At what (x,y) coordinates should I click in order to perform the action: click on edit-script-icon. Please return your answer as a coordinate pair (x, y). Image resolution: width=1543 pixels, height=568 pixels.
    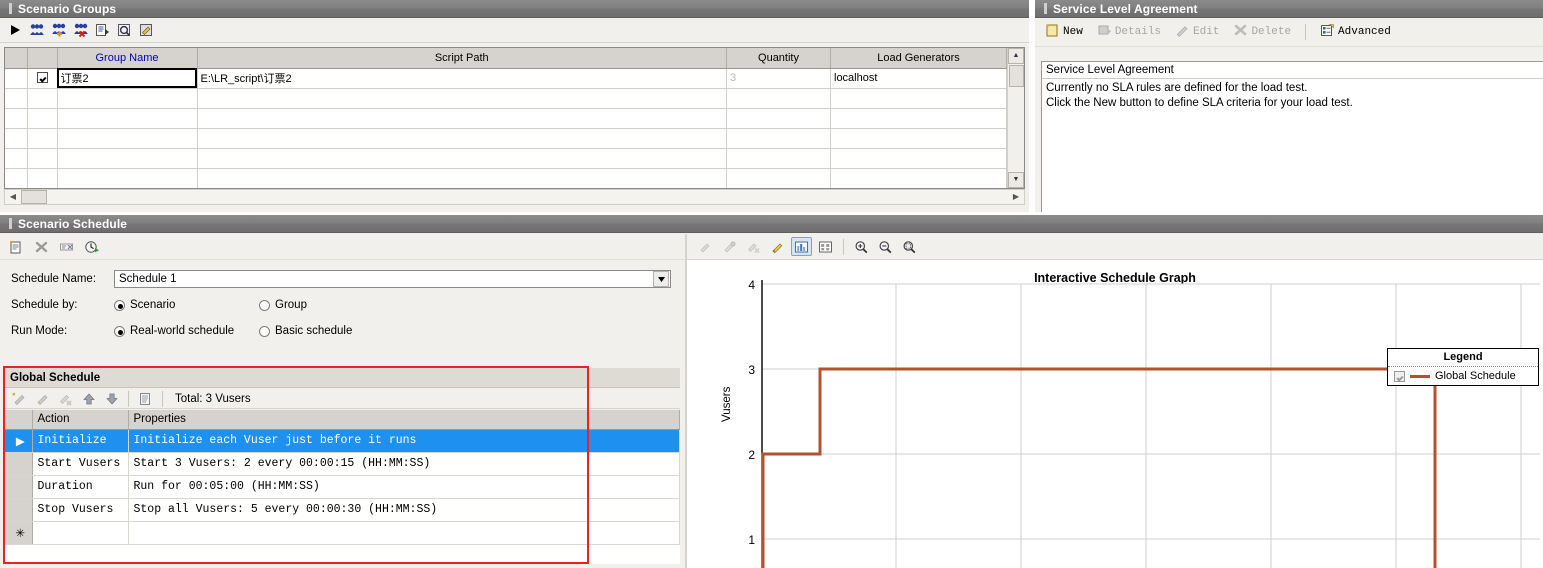
    Looking at the image, I should click on (146, 30).